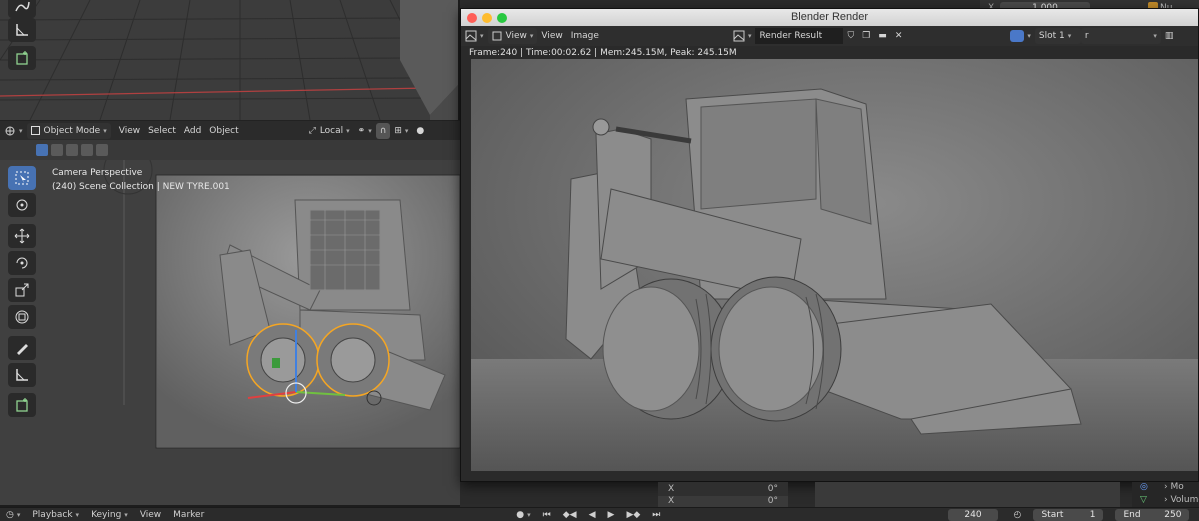 Image resolution: width=1199 pixels, height=521 pixels. I want to click on folder-icon: ▬, so click(882, 36).